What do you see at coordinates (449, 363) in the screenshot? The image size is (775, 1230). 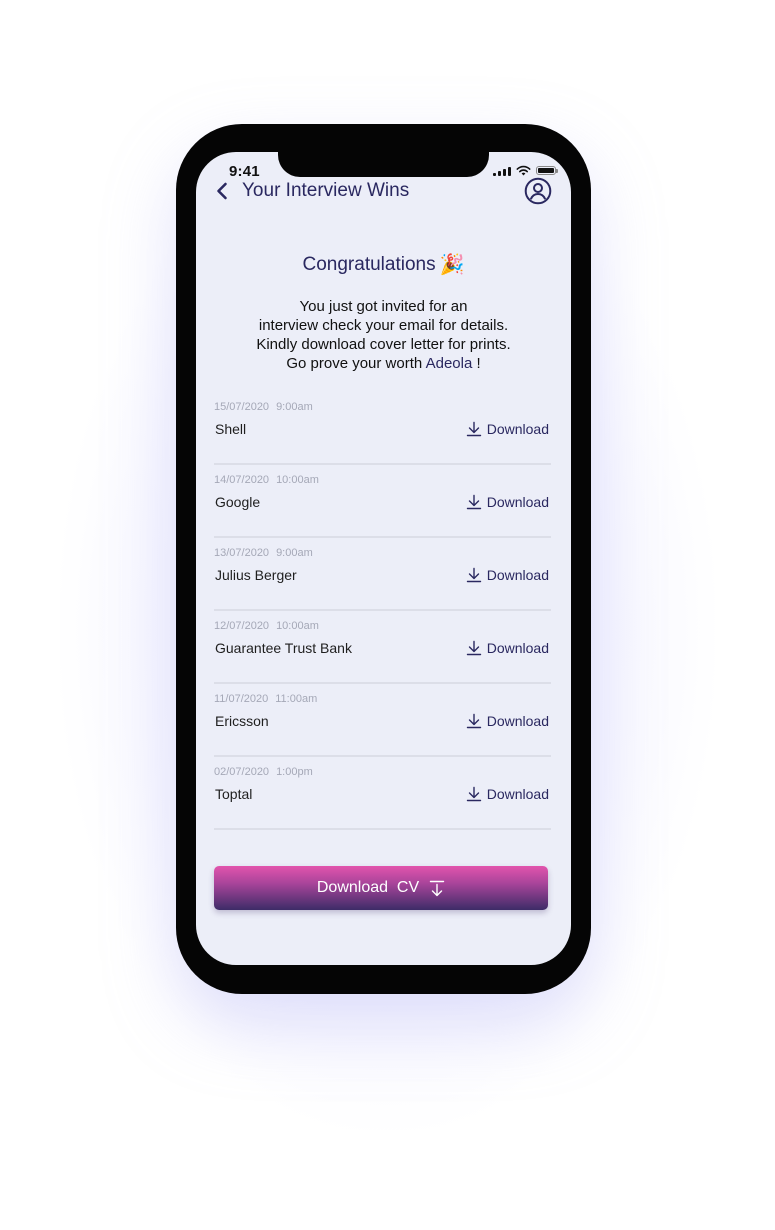 I see `user-name: Adeola` at bounding box center [449, 363].